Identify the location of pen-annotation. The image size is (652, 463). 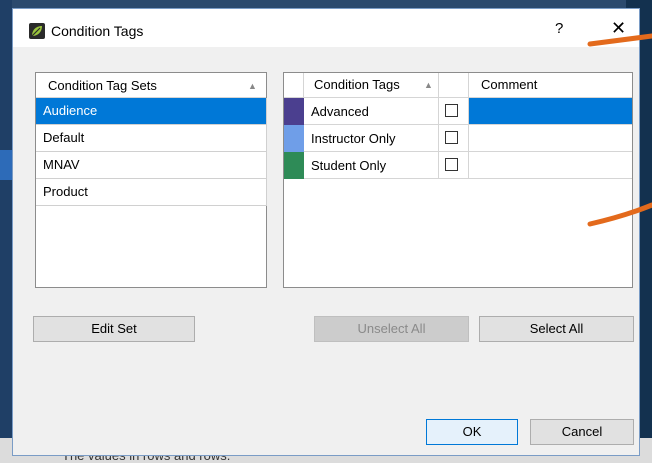
(619, 130).